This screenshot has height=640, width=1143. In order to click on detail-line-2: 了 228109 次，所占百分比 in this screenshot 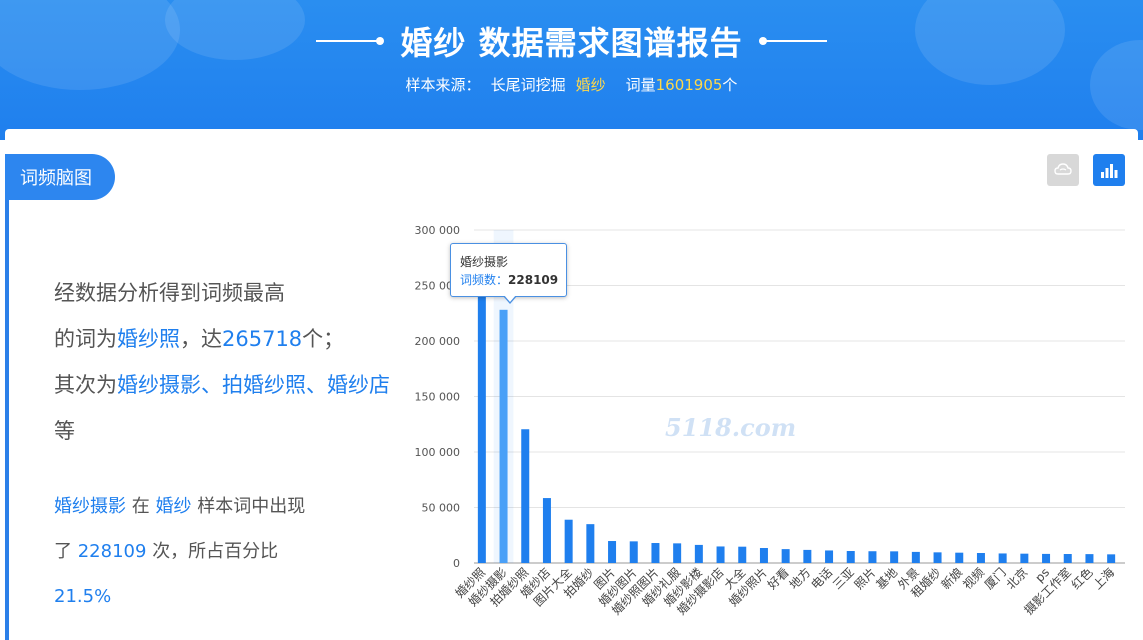, I will do `click(219, 551)`.